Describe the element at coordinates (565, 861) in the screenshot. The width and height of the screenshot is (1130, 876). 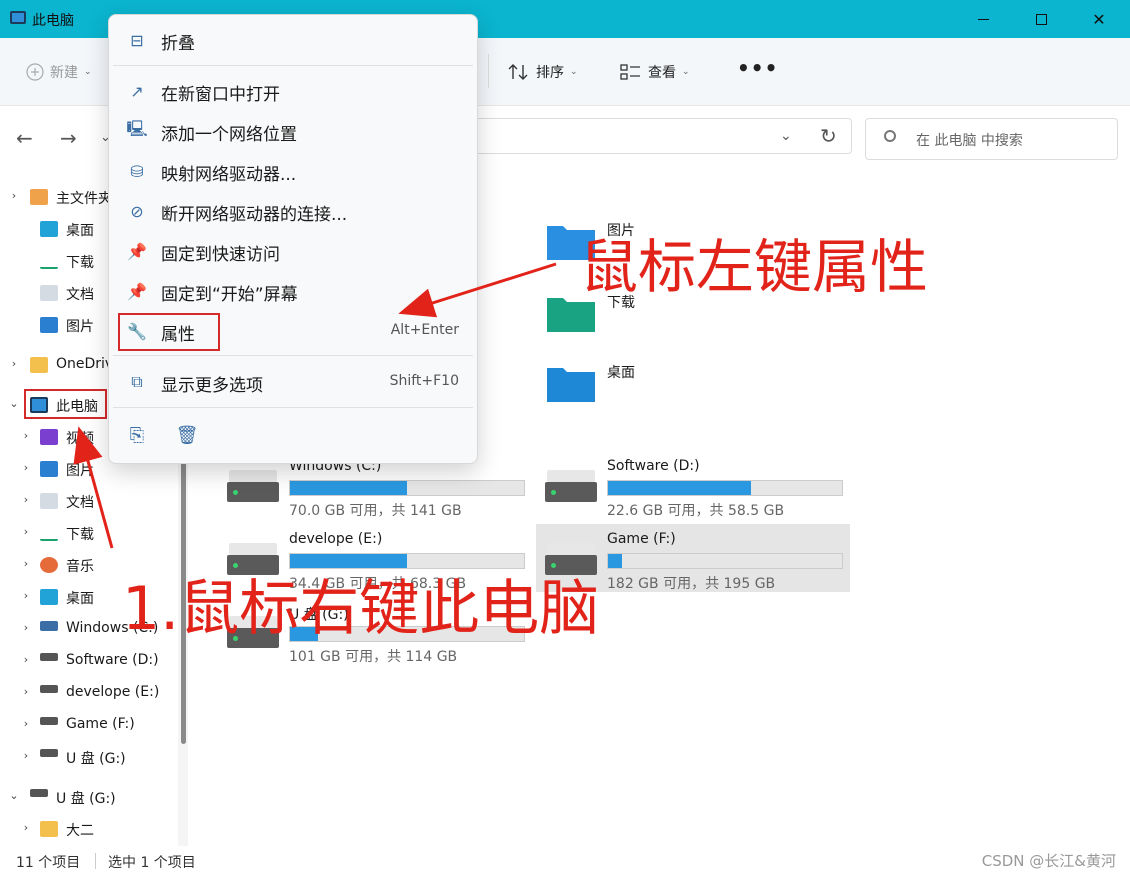
I see `status-bar: 11 个项目 选中 1 个项目 CSDN @长江&黄河` at that location.